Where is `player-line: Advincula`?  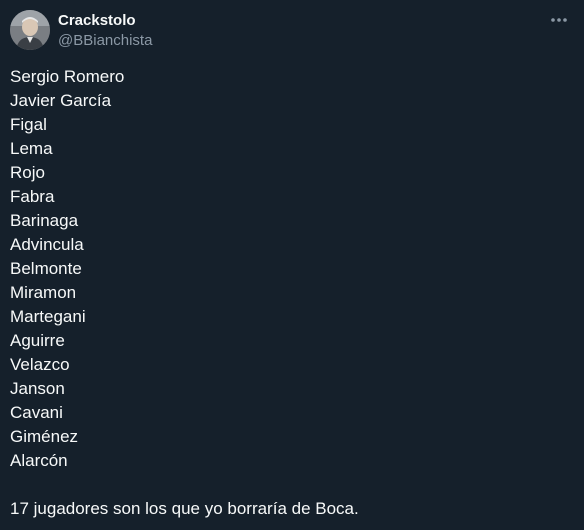 player-line: Advincula is located at coordinates (47, 244).